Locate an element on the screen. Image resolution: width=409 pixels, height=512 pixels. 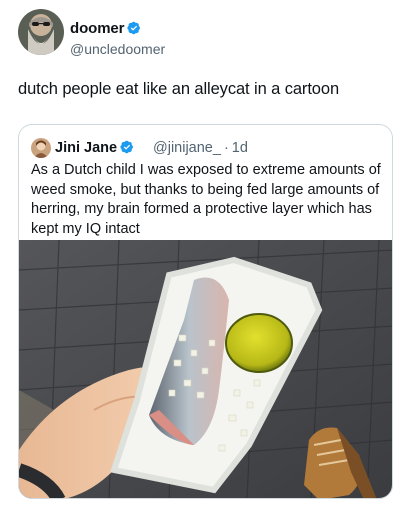
author-avatar is located at coordinates (41, 32).